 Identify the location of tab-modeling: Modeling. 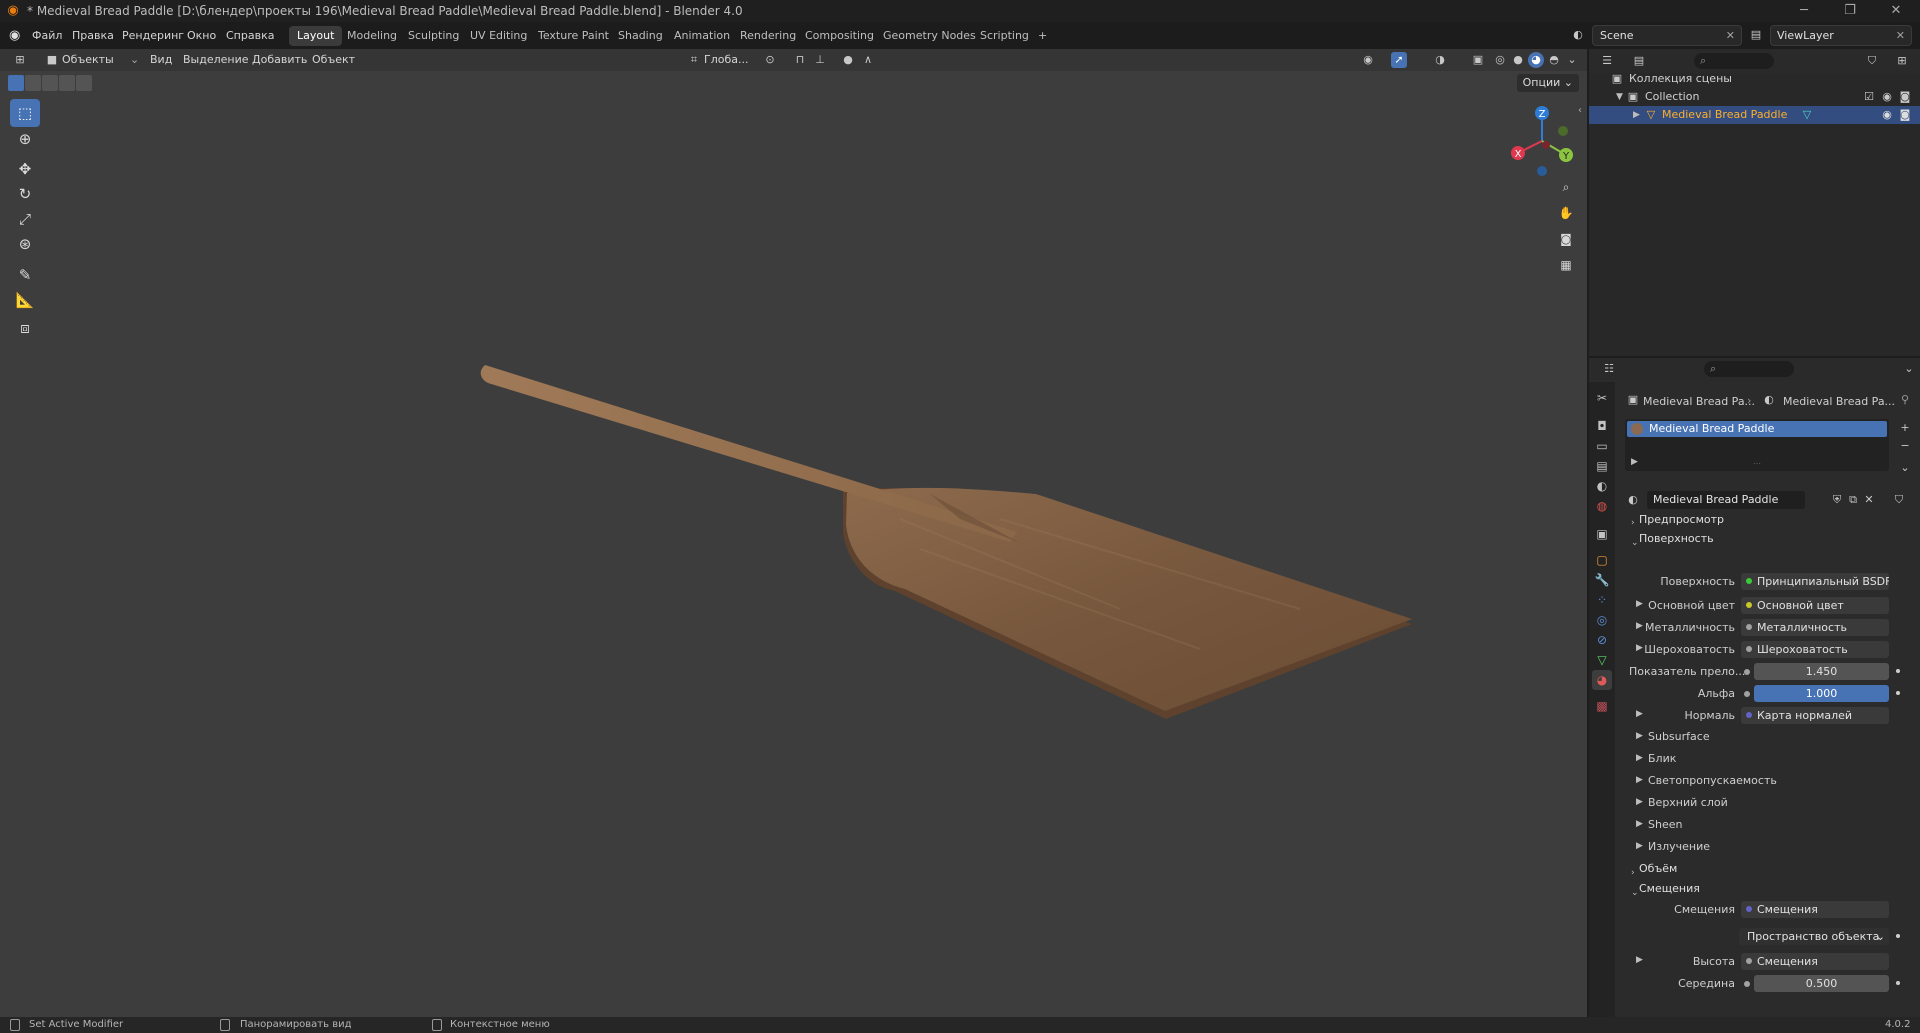
(372, 36).